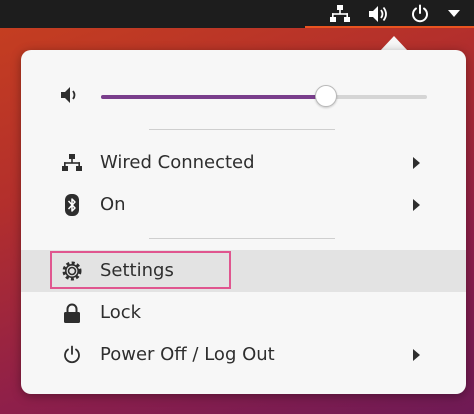  I want to click on volume-row, so click(243, 96).